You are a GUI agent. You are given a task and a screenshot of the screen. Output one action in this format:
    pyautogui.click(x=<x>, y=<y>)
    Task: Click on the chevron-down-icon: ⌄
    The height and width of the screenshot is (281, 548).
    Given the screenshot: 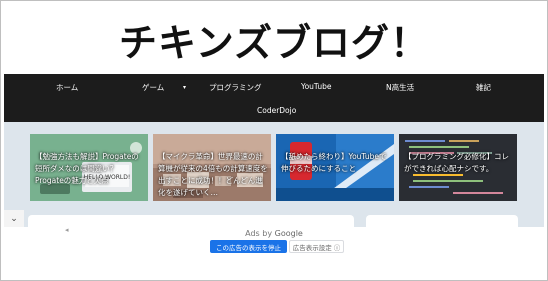 What is the action you would take?
    pyautogui.click(x=14, y=219)
    